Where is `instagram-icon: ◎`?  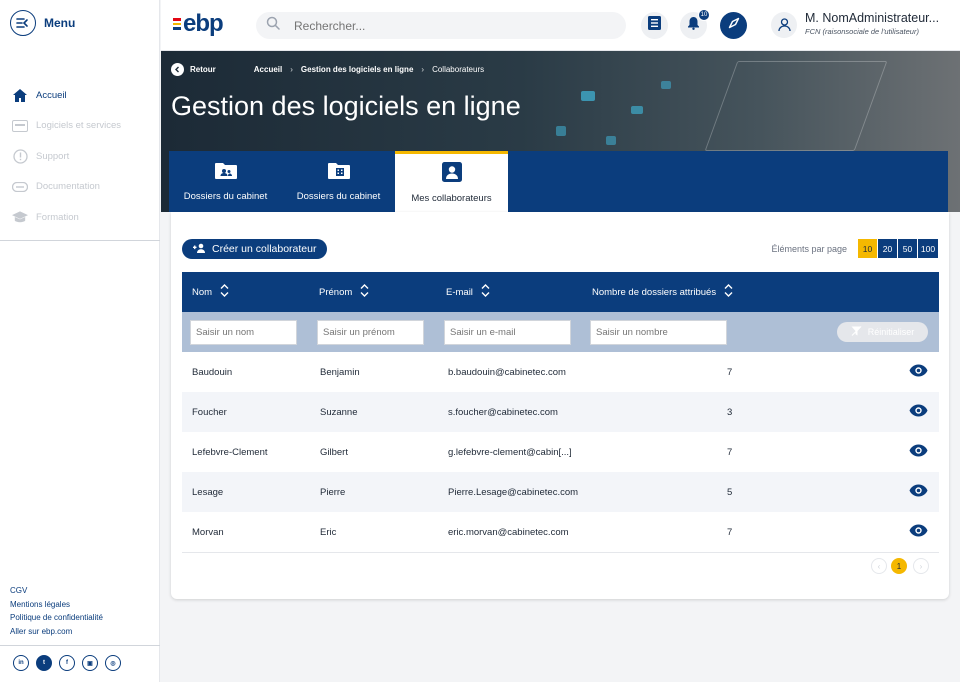 instagram-icon: ◎ is located at coordinates (113, 663).